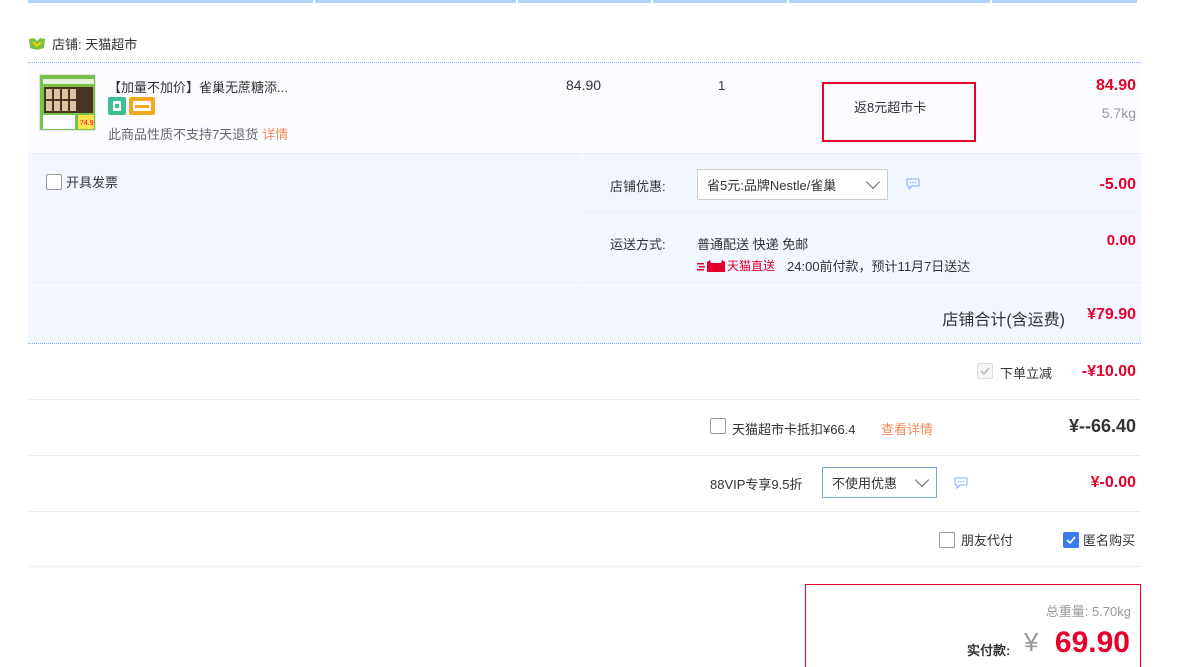 The image size is (1180, 667). I want to click on supermarket-card-checkbox, so click(718, 426).